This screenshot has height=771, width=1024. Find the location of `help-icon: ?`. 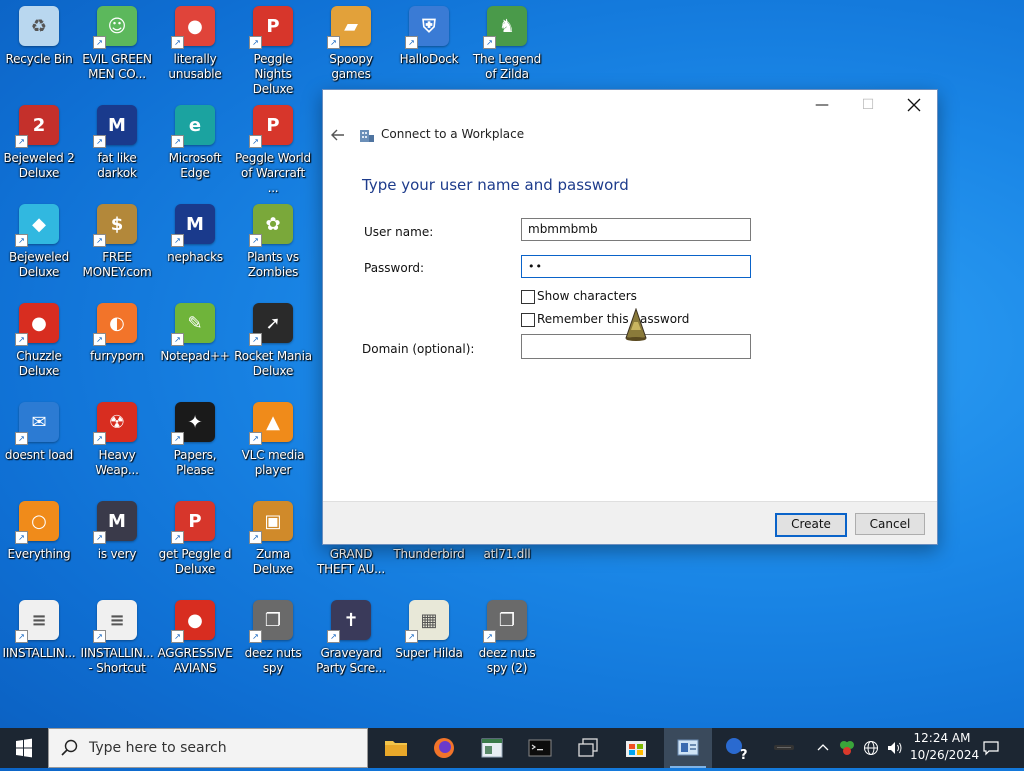

help-icon: ? is located at coordinates (737, 750).